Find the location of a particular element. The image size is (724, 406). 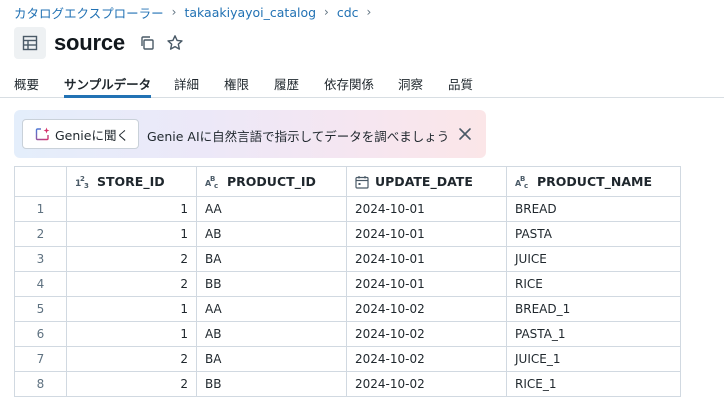

title-row: source is located at coordinates (100, 43).